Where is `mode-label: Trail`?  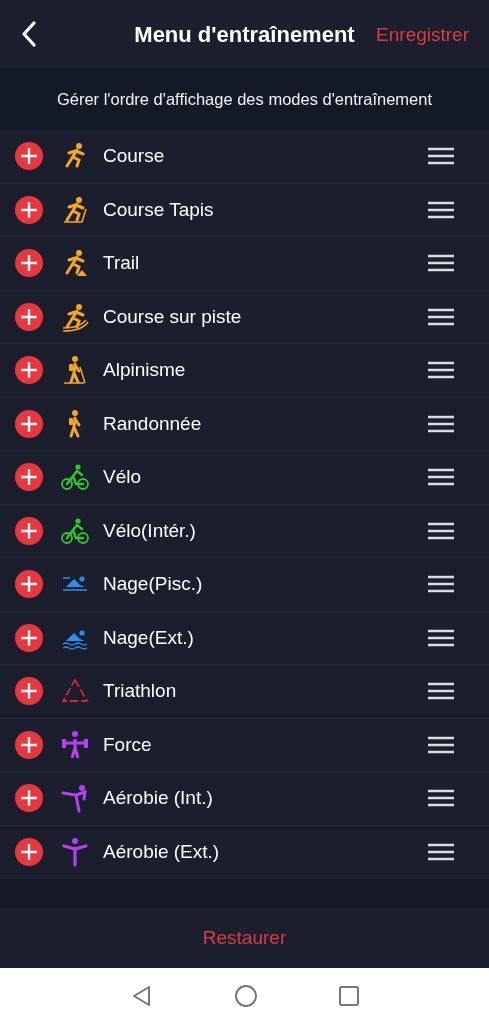 mode-label: Trail is located at coordinates (122, 263).